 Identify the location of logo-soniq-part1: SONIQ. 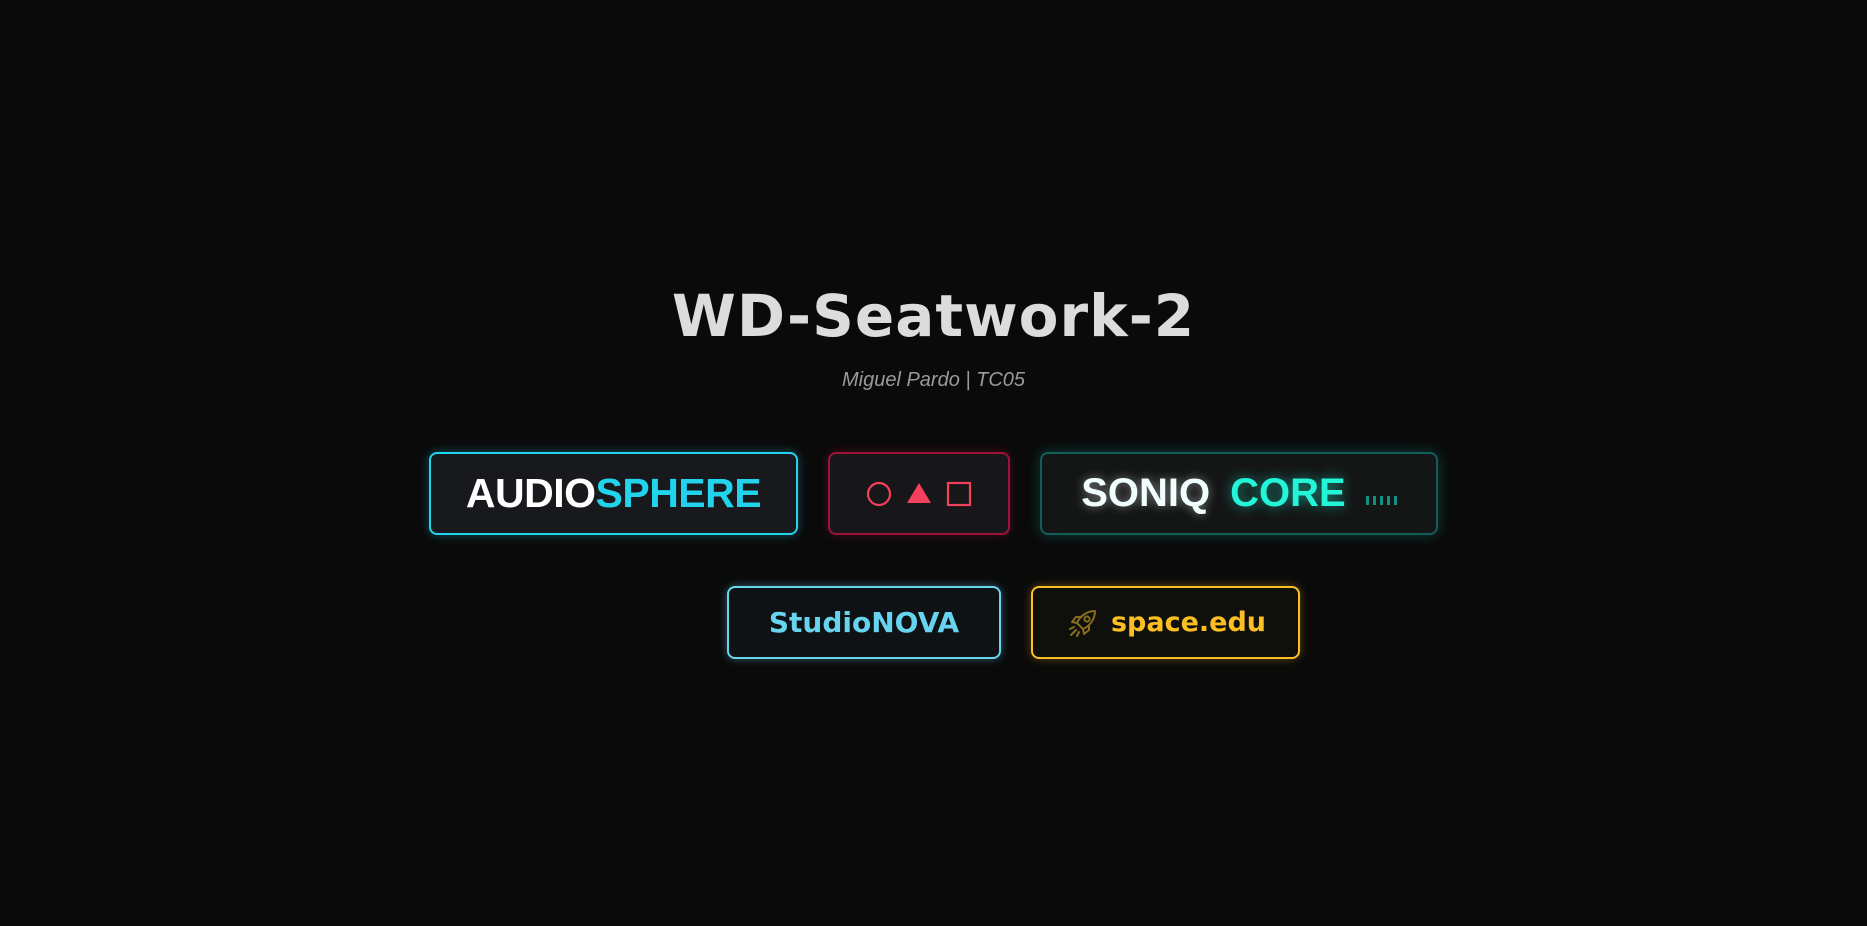
(1146, 493).